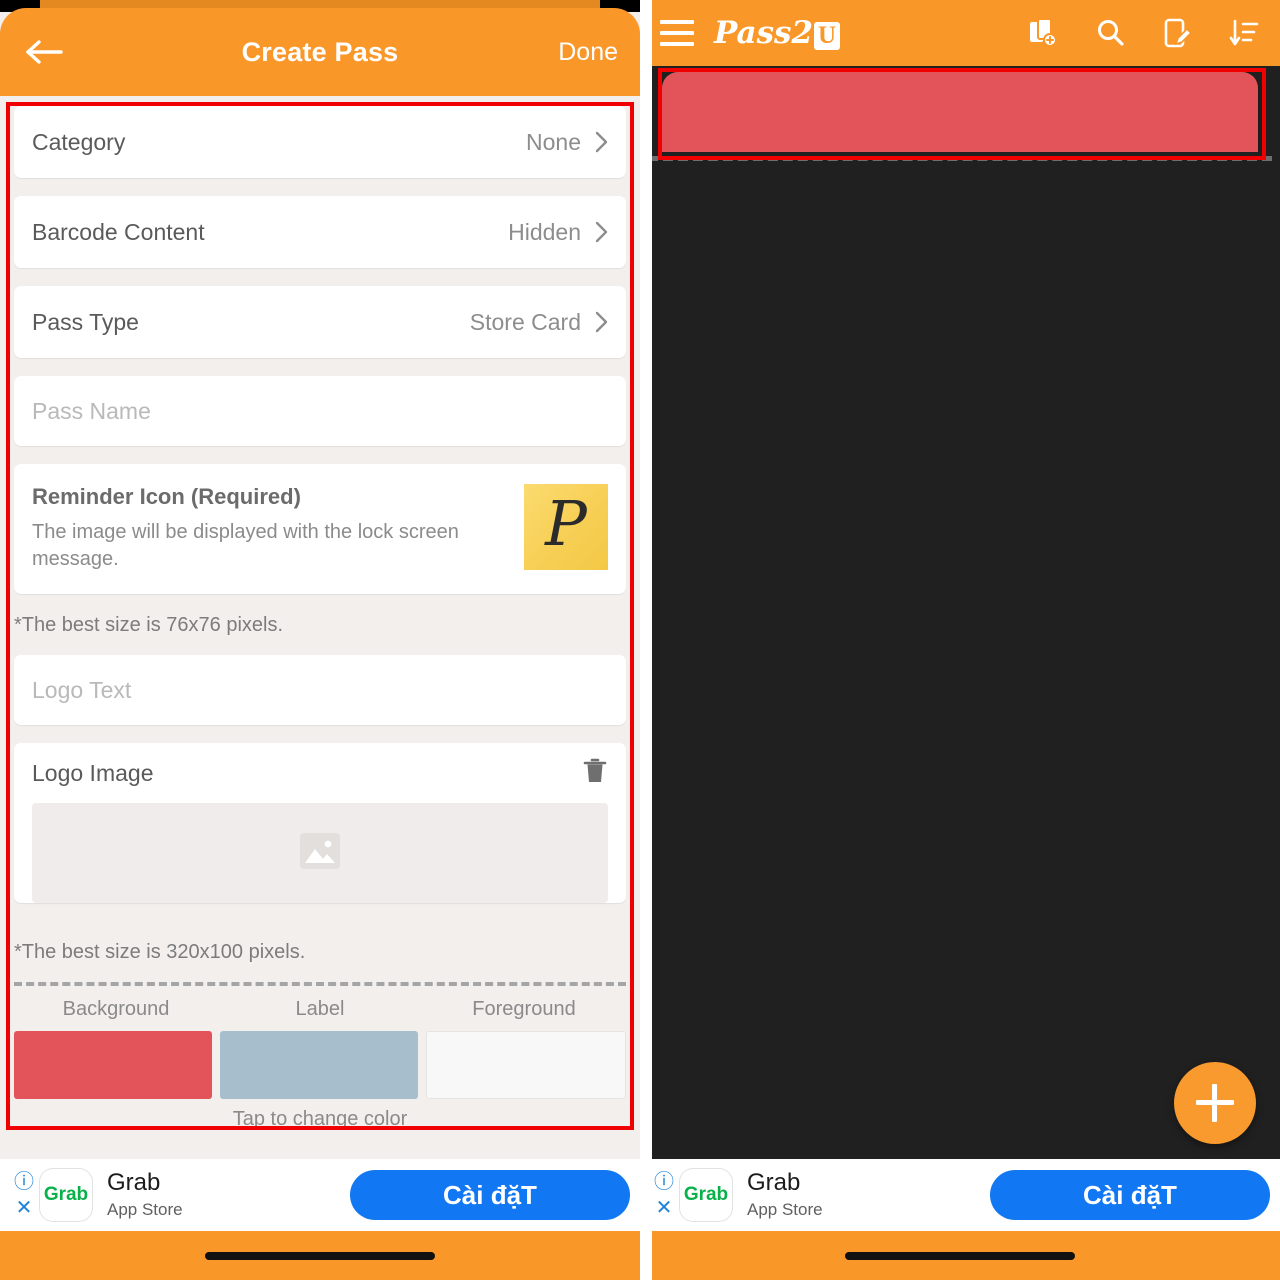  Describe the element at coordinates (320, 1119) in the screenshot. I see `color-picker-hint: Tap to change color` at that location.